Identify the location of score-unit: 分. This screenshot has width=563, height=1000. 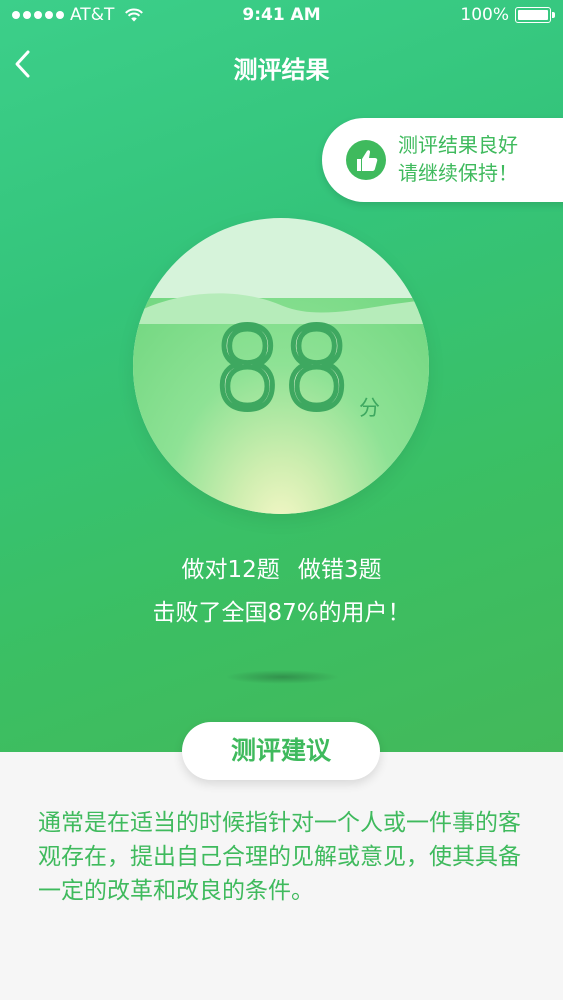
(369, 408).